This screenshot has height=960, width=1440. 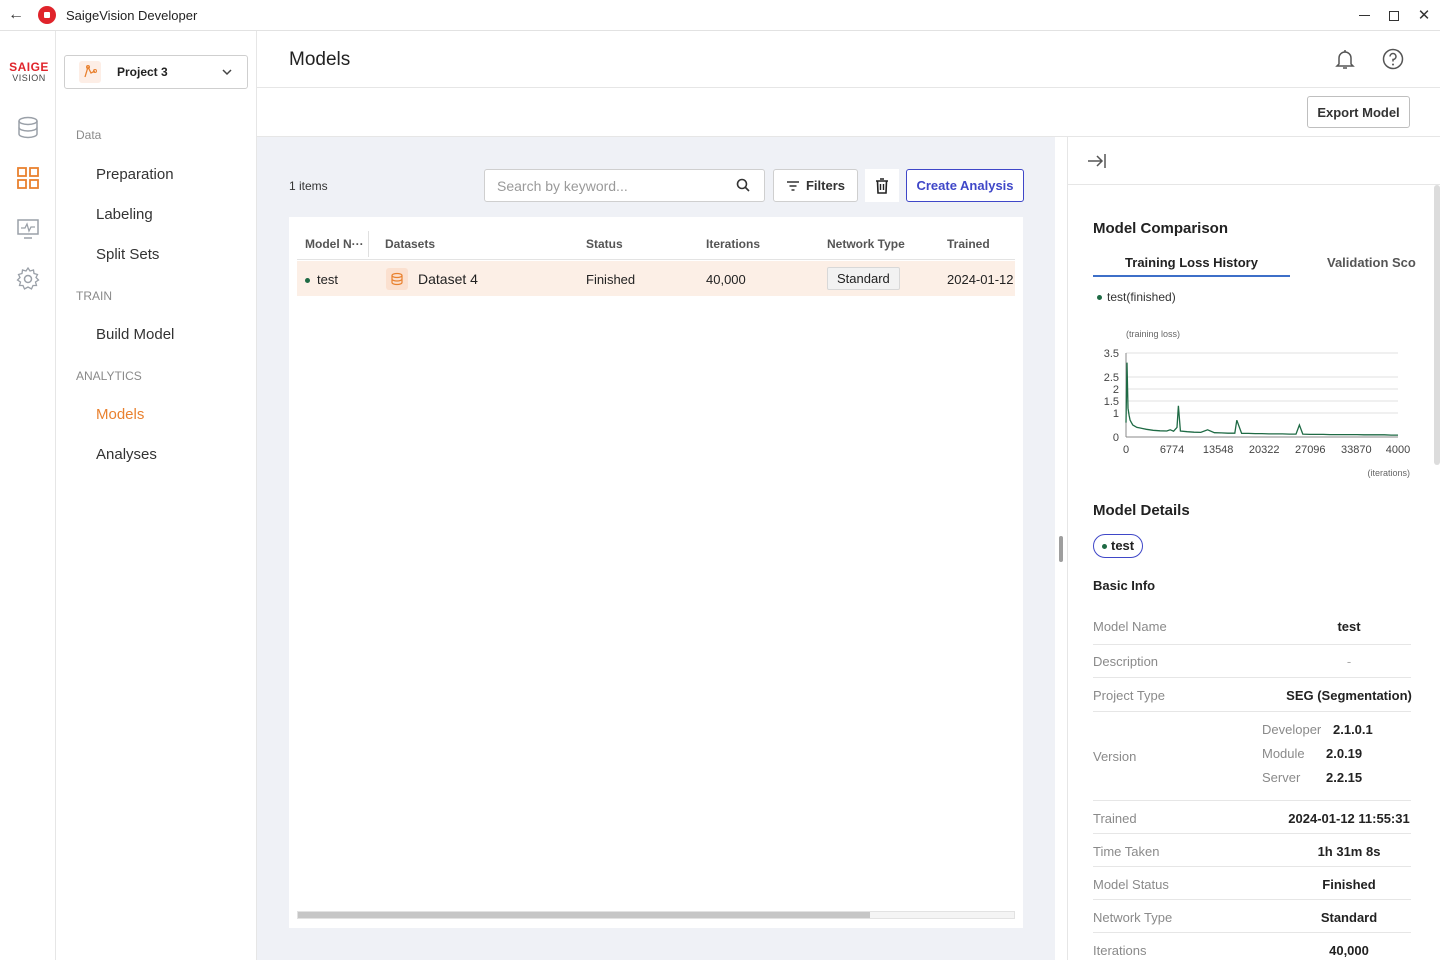 I want to click on column-resize-handle, so click(x=368, y=244).